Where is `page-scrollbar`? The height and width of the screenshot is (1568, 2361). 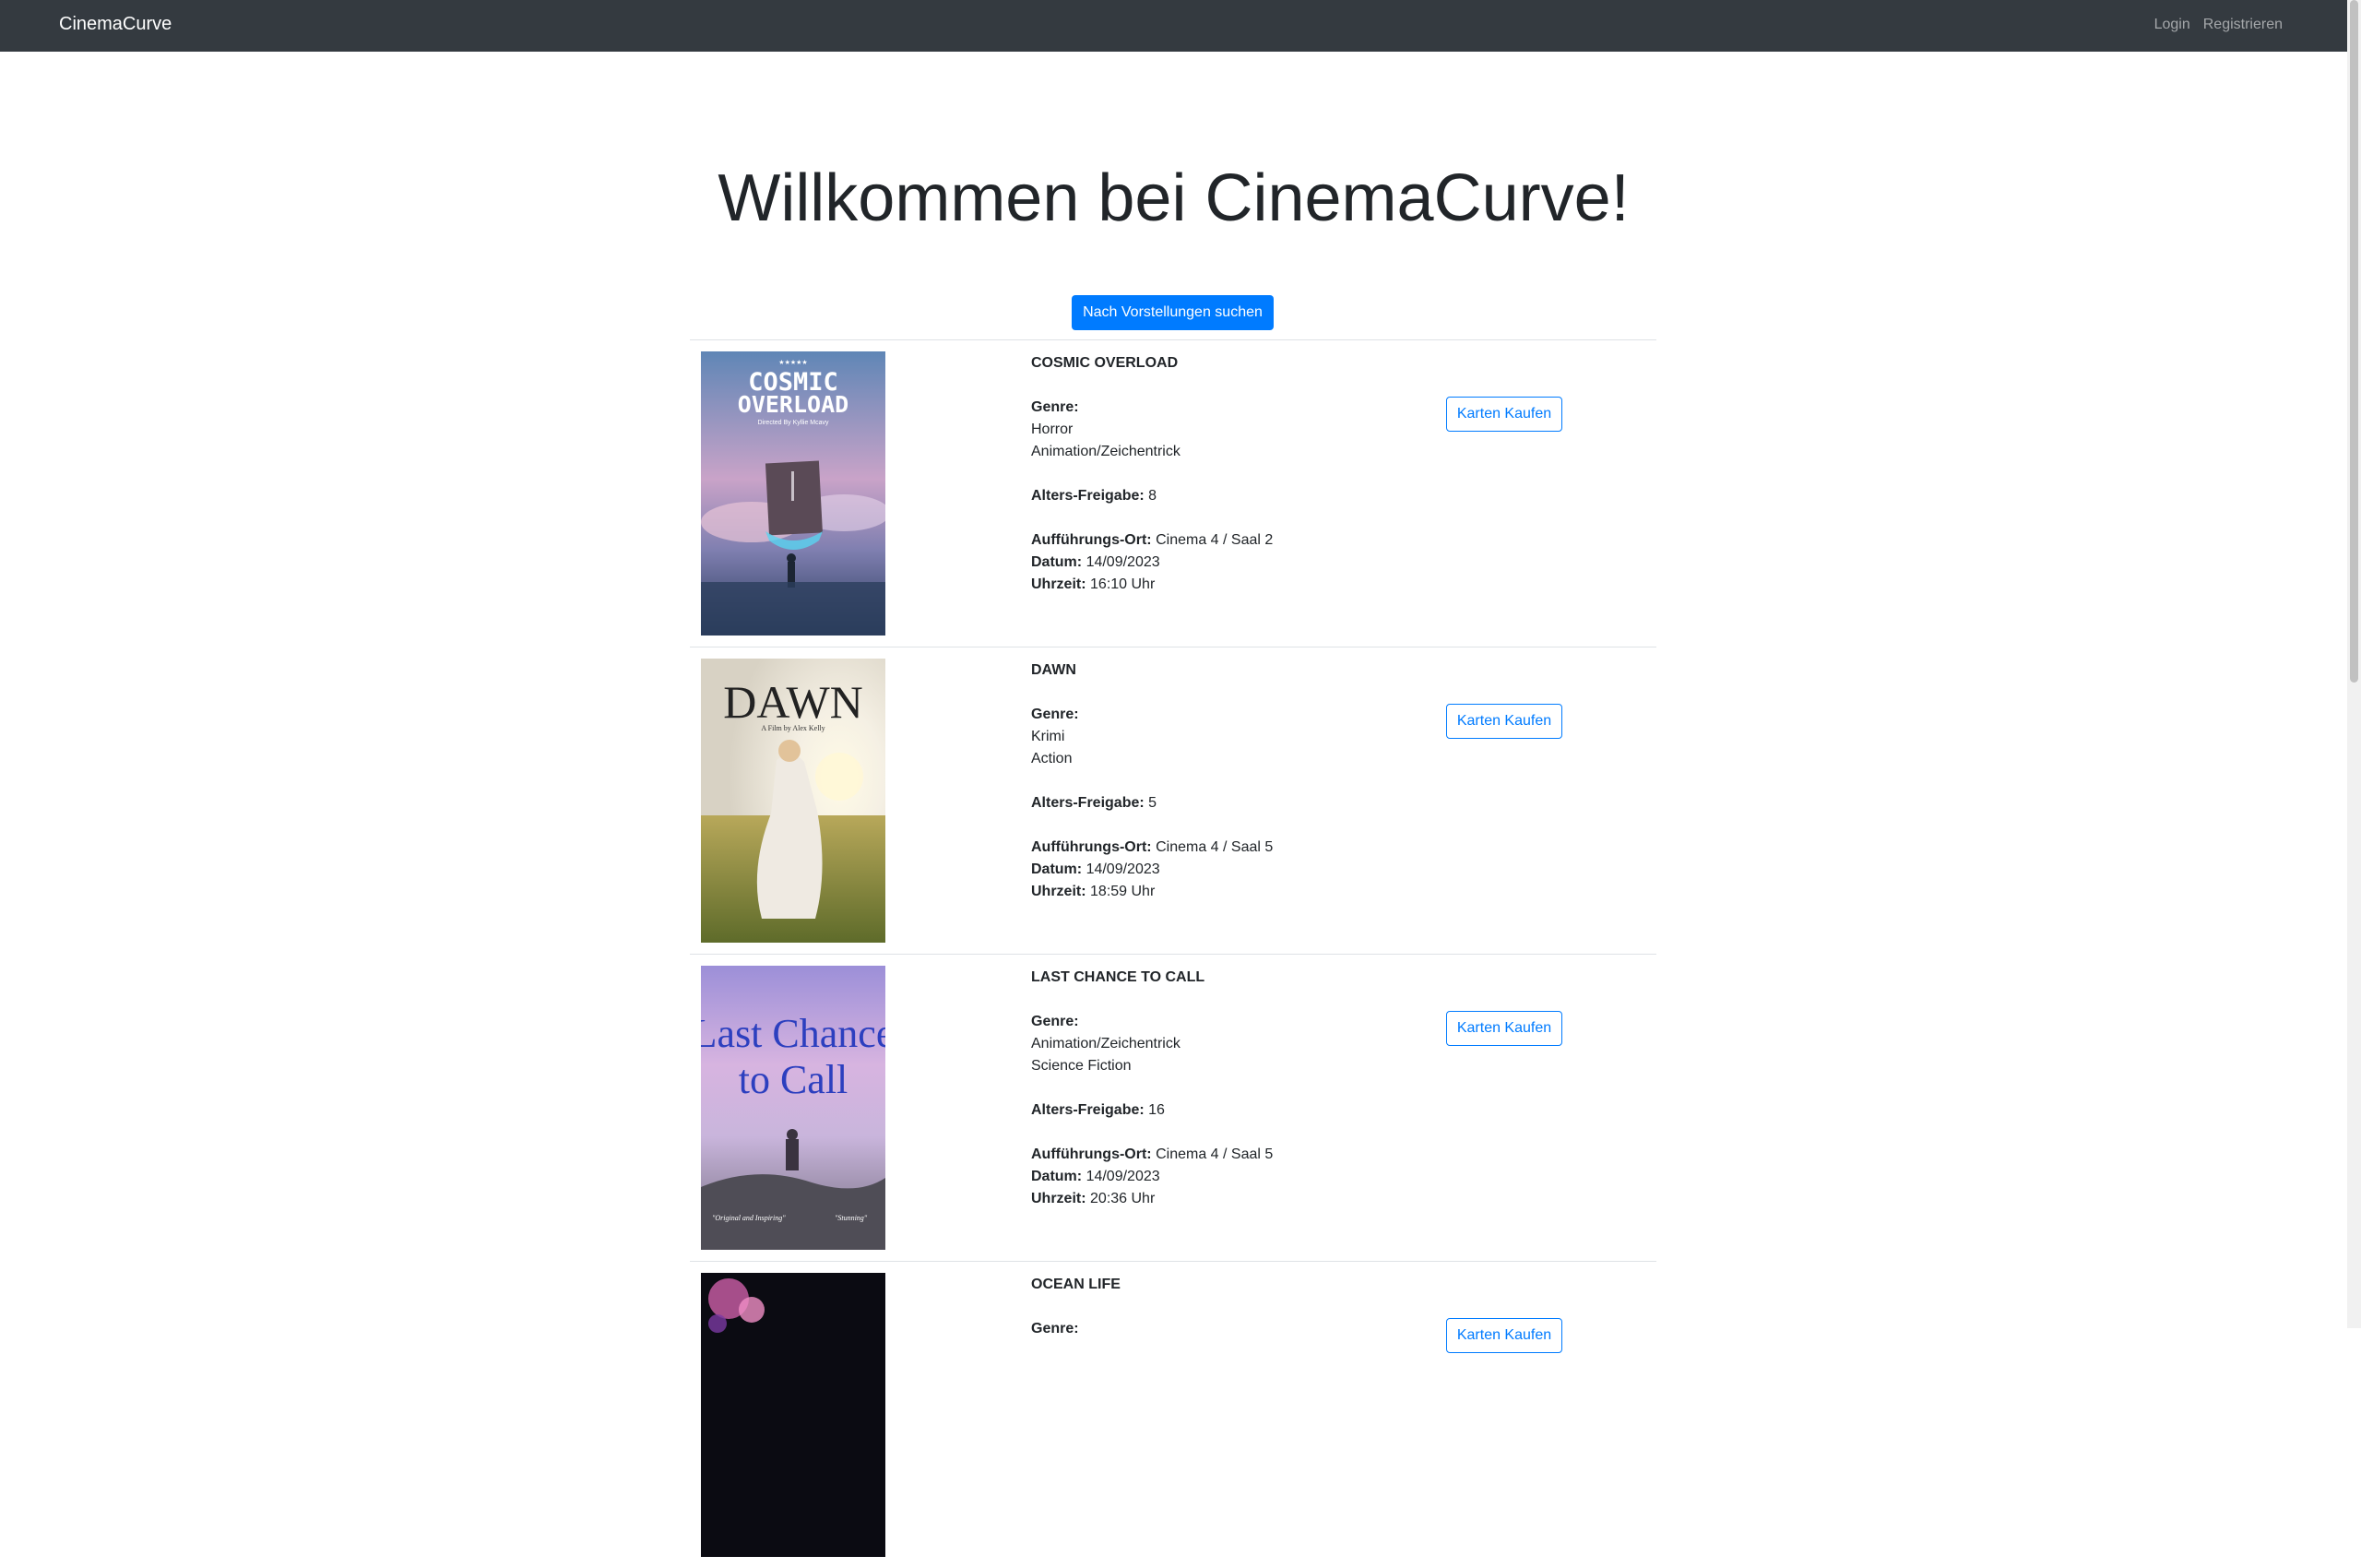 page-scrollbar is located at coordinates (2354, 664).